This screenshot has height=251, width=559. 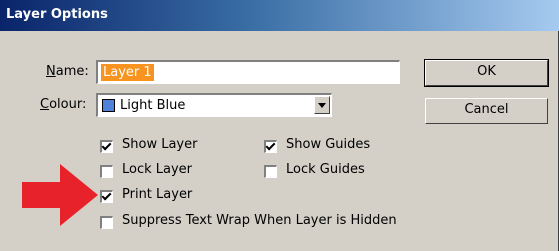 I want to click on ok-button: OK, so click(x=486, y=73).